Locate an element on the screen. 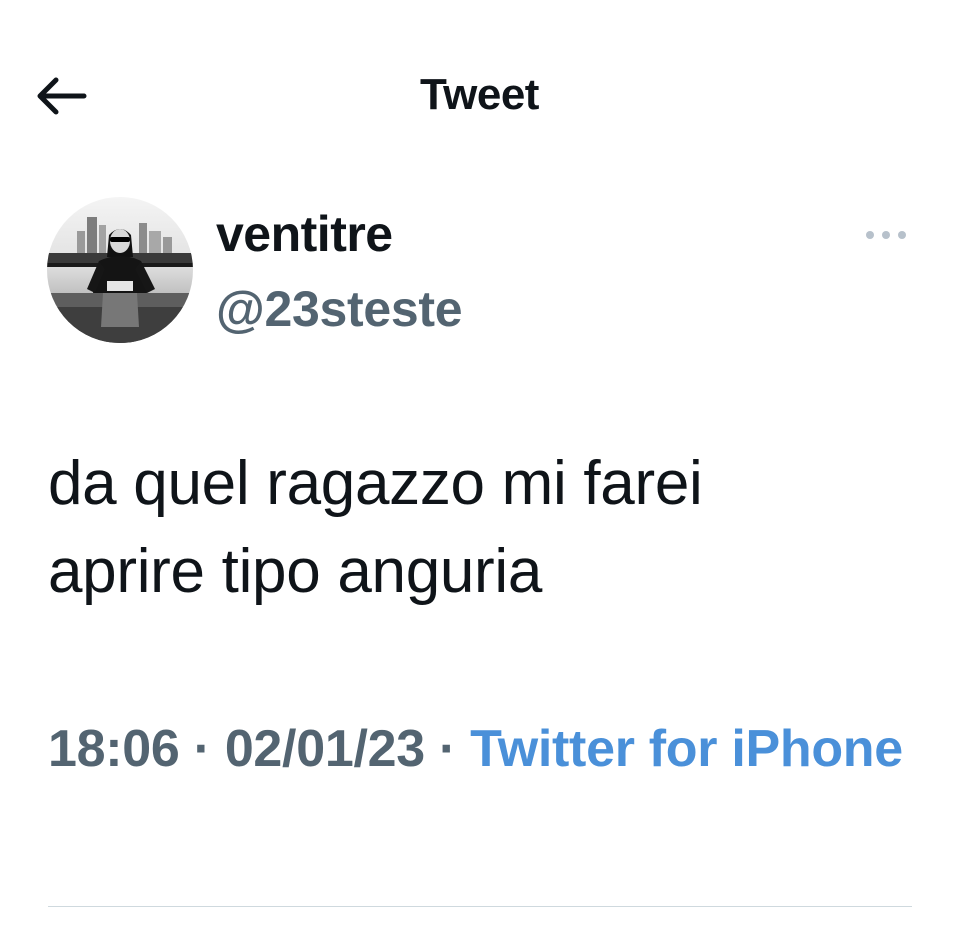 The width and height of the screenshot is (959, 938). tweet-date: 02/01/23 is located at coordinates (325, 749).